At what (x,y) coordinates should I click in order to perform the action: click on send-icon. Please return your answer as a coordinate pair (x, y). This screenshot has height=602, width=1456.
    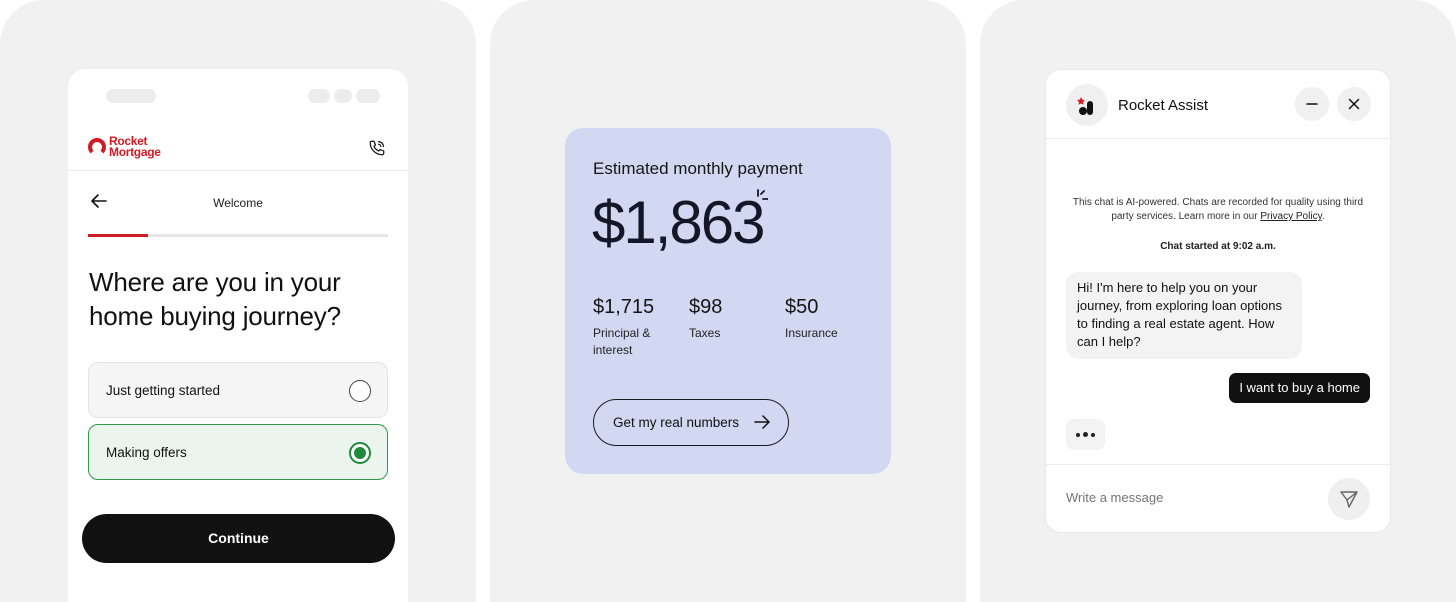
    Looking at the image, I should click on (1349, 499).